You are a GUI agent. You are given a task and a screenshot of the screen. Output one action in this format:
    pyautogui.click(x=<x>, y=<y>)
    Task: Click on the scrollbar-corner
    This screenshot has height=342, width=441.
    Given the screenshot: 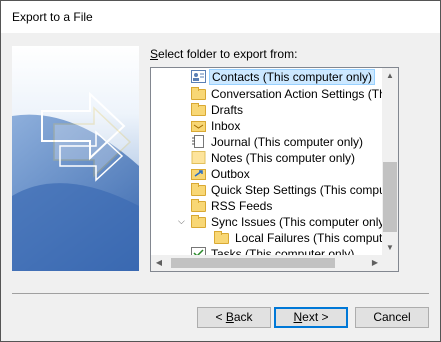 What is the action you would take?
    pyautogui.click(x=390, y=263)
    